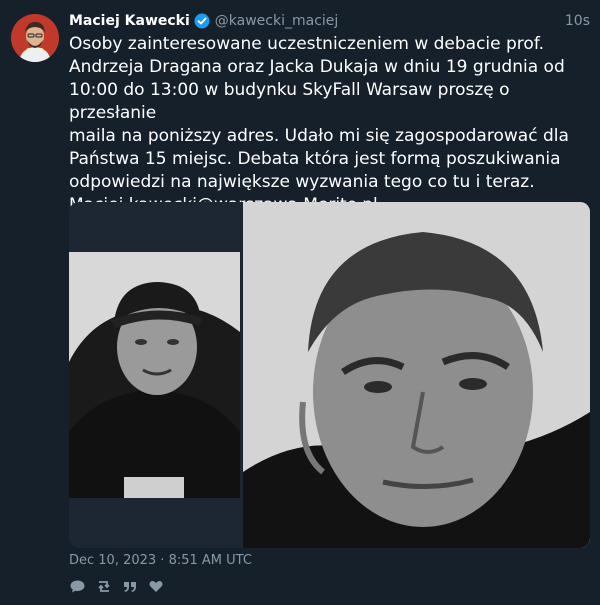 This screenshot has width=600, height=605. I want to click on avatar, so click(35, 38).